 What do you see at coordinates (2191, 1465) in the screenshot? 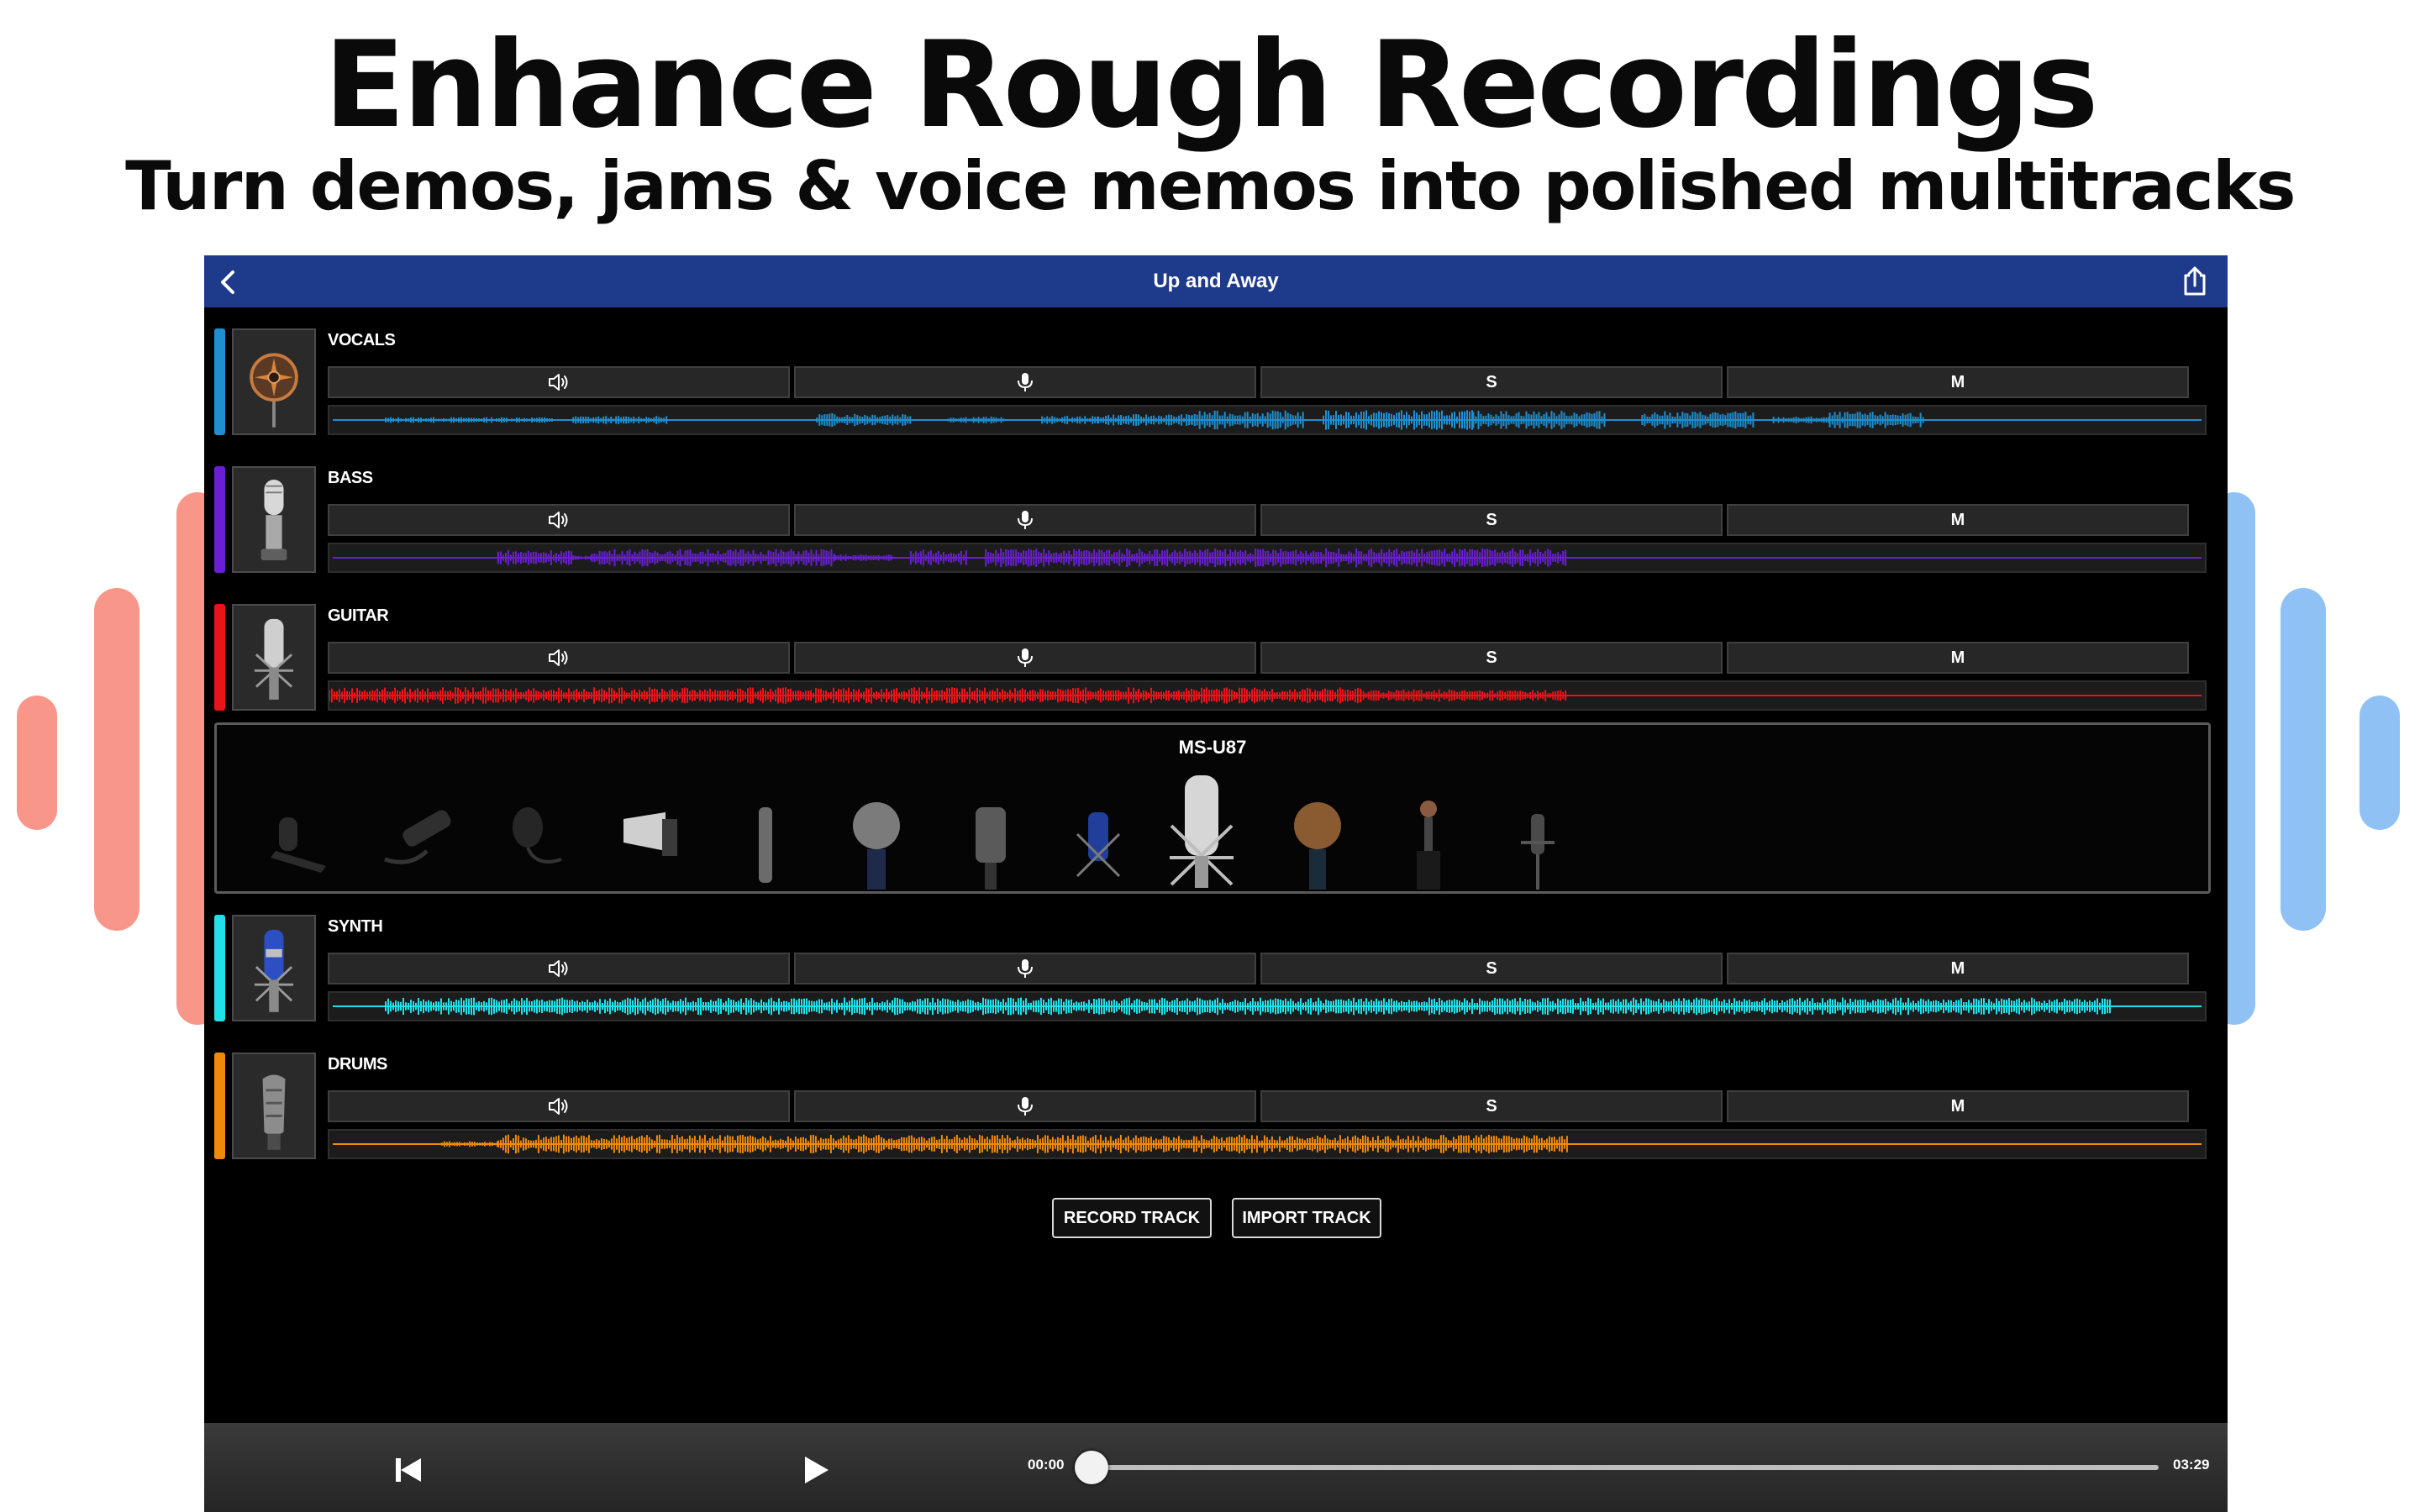
I see `total-time: 03:29` at bounding box center [2191, 1465].